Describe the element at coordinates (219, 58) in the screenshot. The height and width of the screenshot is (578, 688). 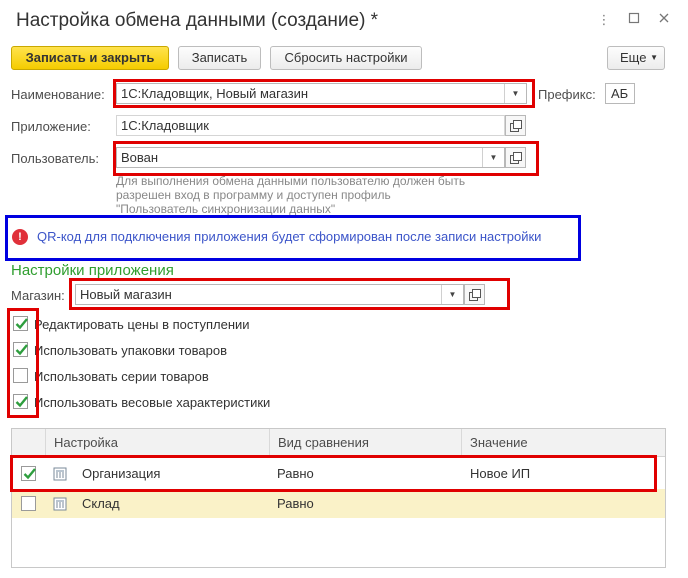
I see `save-button: Записать` at that location.